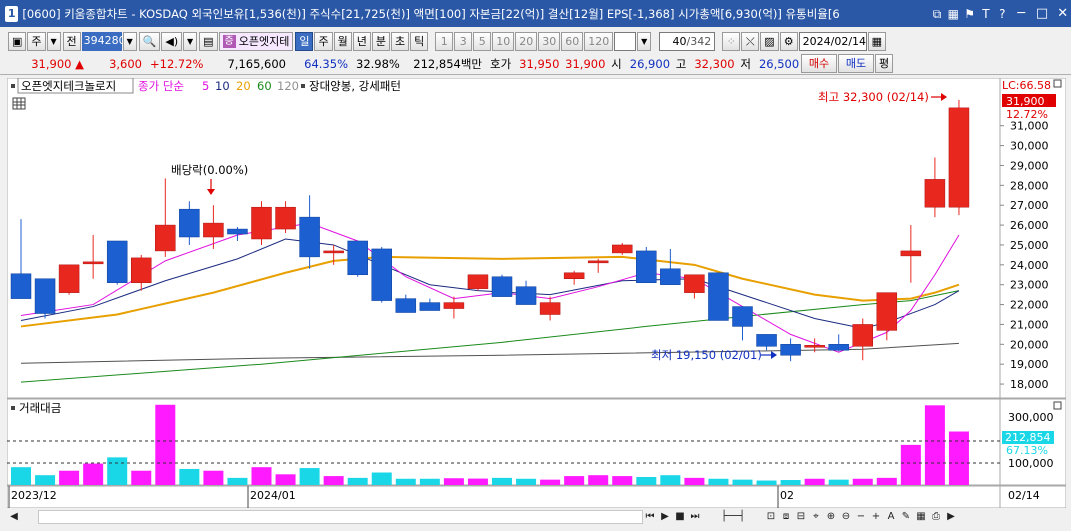  What do you see at coordinates (1057, 405) in the screenshot?
I see `vol-panel-max-icon` at bounding box center [1057, 405].